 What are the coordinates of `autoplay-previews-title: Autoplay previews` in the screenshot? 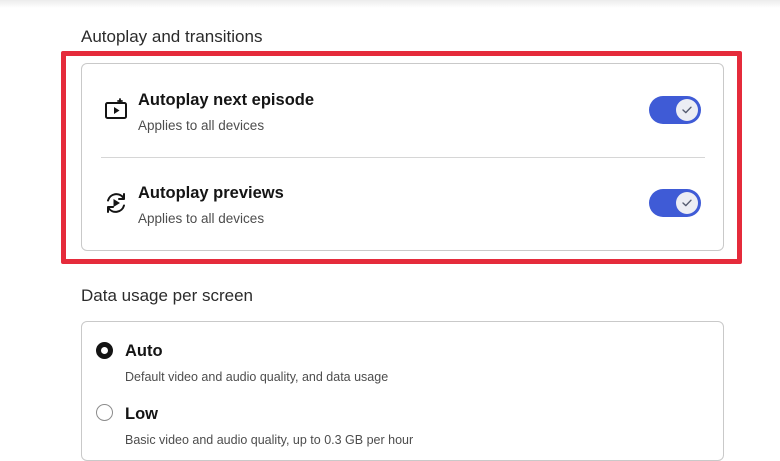 It's located at (211, 193).